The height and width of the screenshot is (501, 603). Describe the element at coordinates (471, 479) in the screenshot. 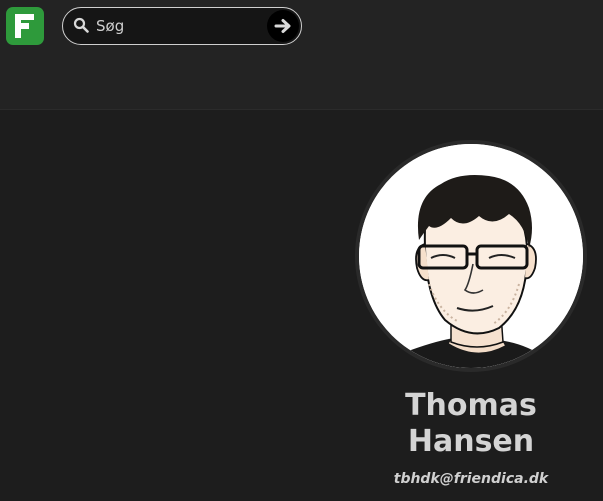

I see `profile-address: tbhdk@friendica.dk` at that location.